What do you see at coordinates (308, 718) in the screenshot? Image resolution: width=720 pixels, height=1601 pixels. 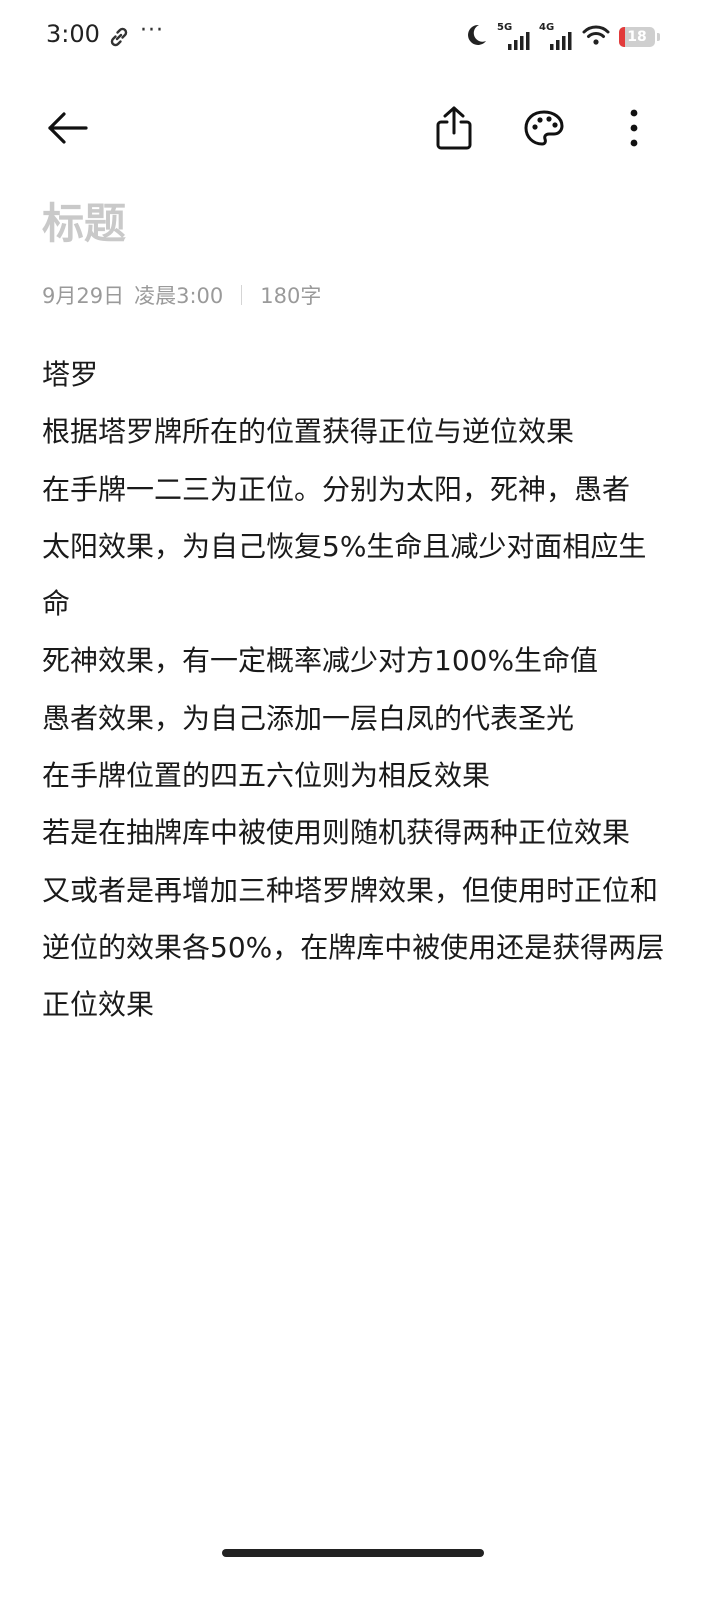 I see `note-line: 愚者效果，为自己添加一层白凤的代表圣光` at bounding box center [308, 718].